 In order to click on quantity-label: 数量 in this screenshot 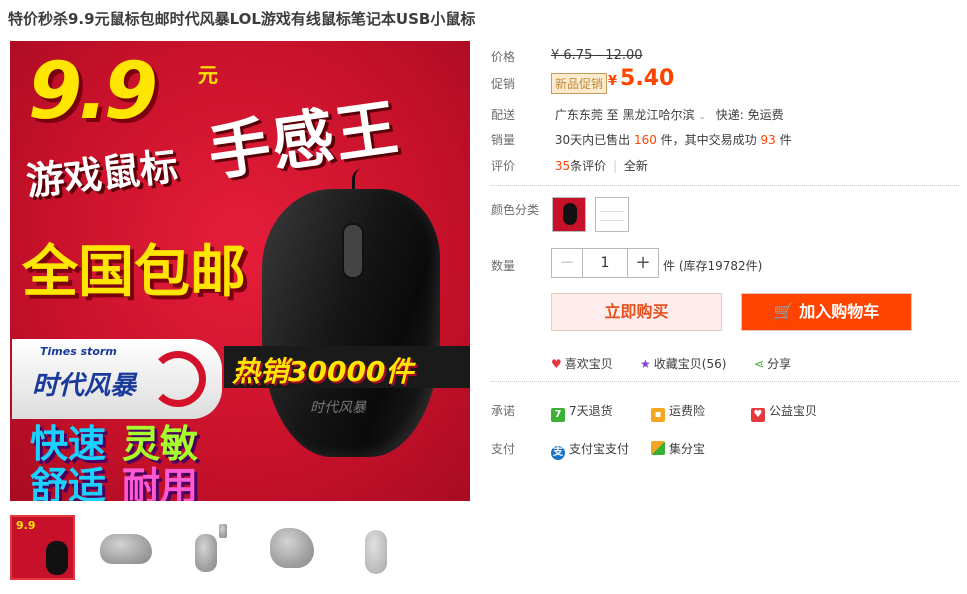, I will do `click(503, 266)`.